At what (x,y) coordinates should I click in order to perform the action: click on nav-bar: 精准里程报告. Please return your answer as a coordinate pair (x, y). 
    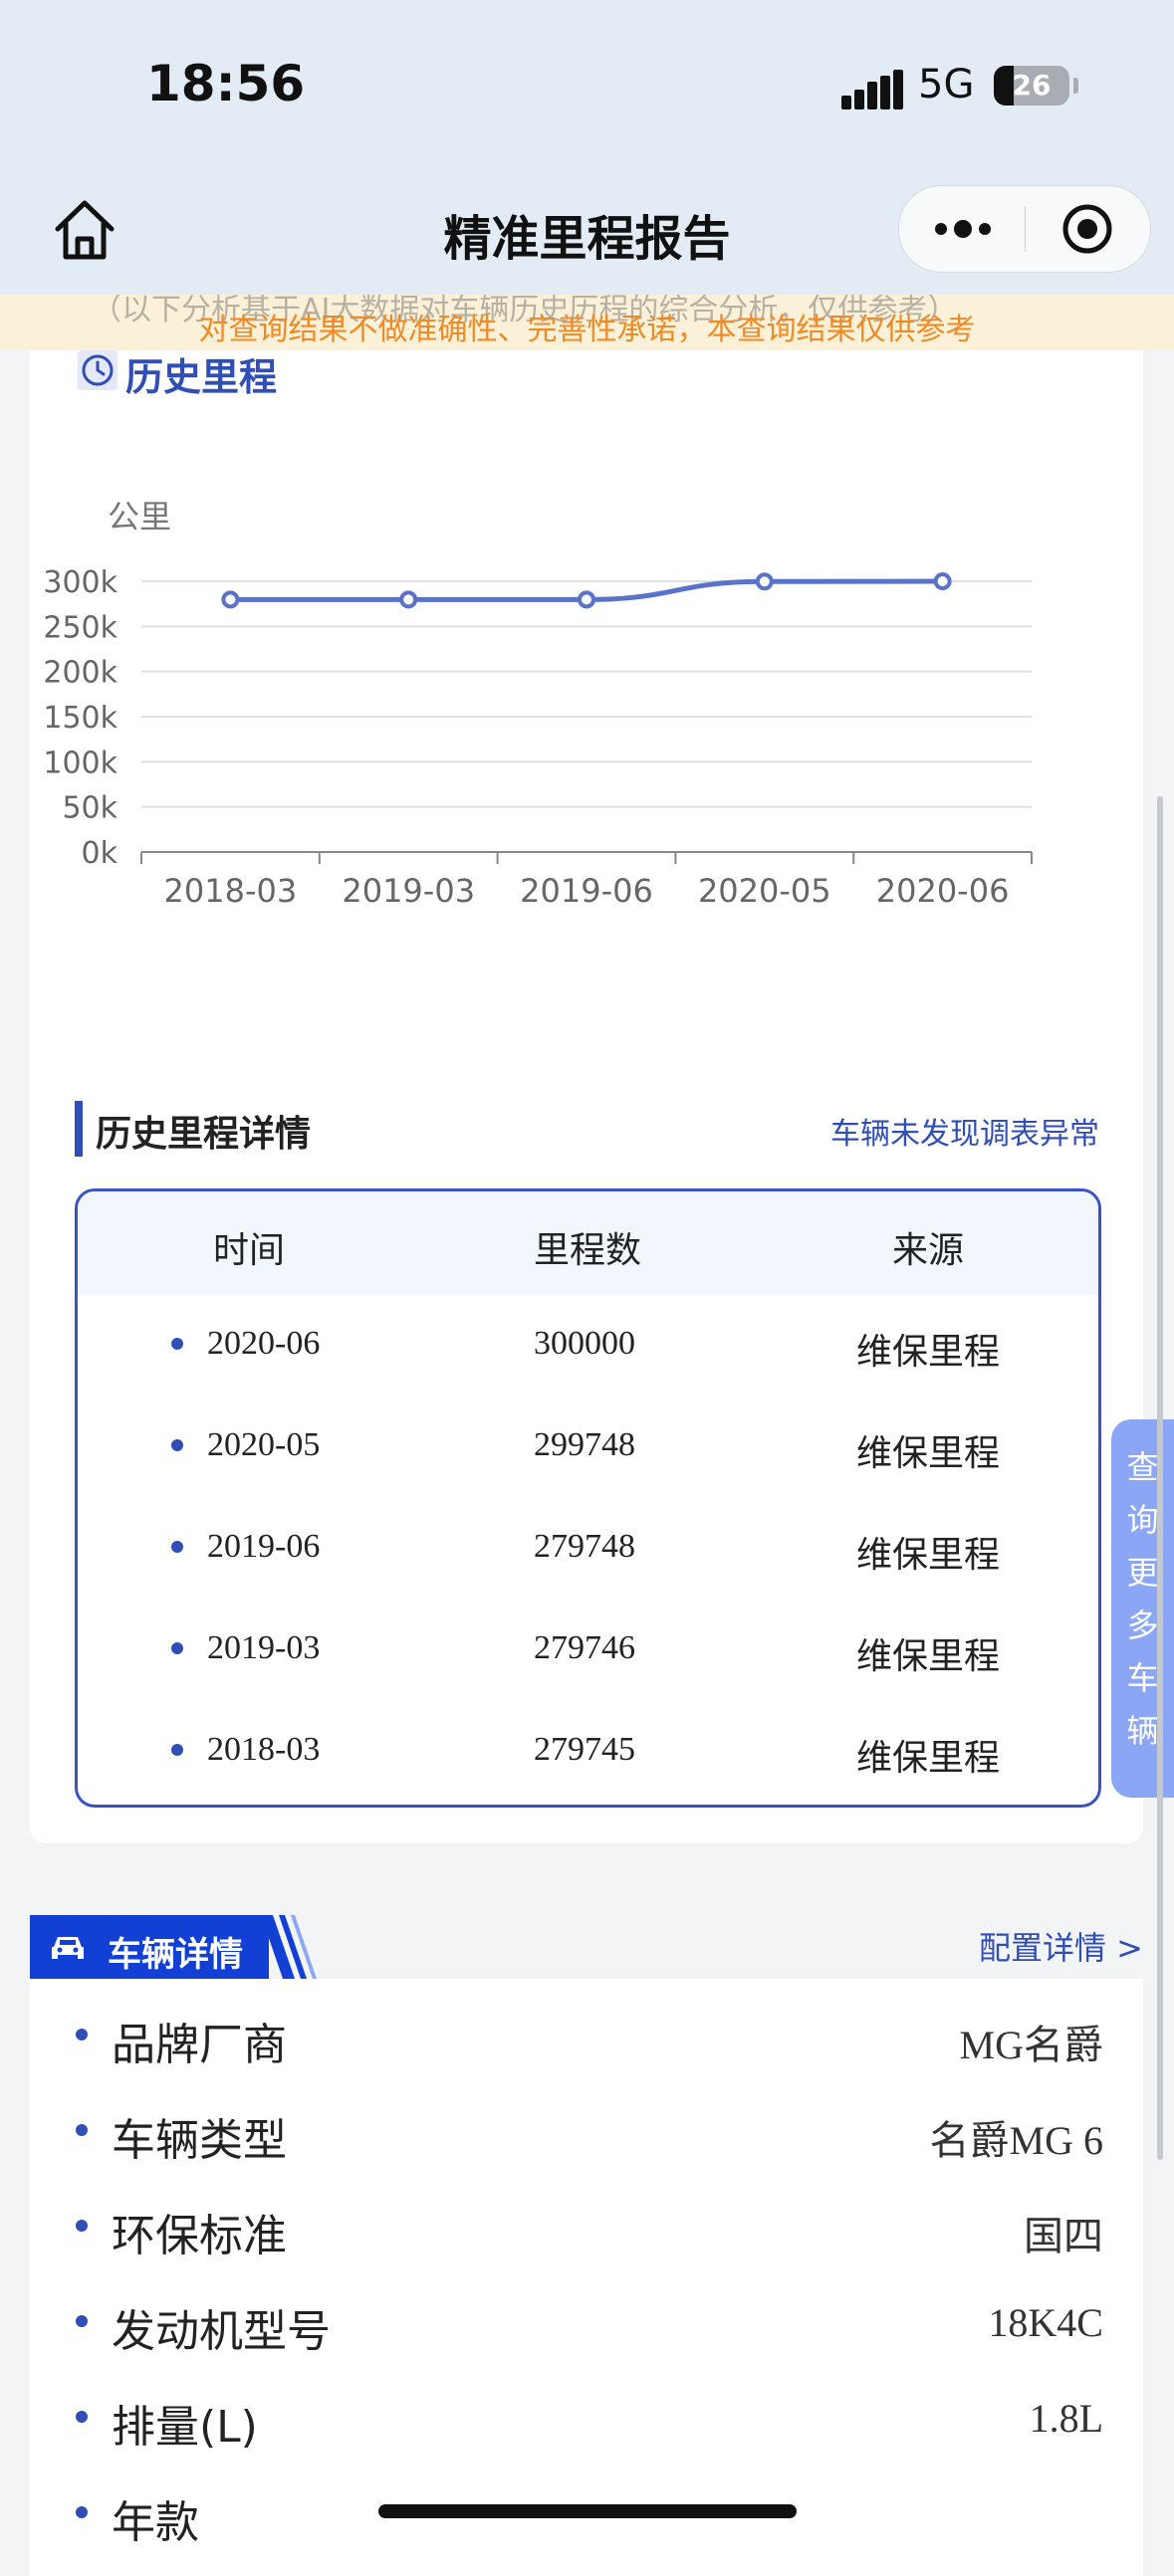
    Looking at the image, I should click on (587, 239).